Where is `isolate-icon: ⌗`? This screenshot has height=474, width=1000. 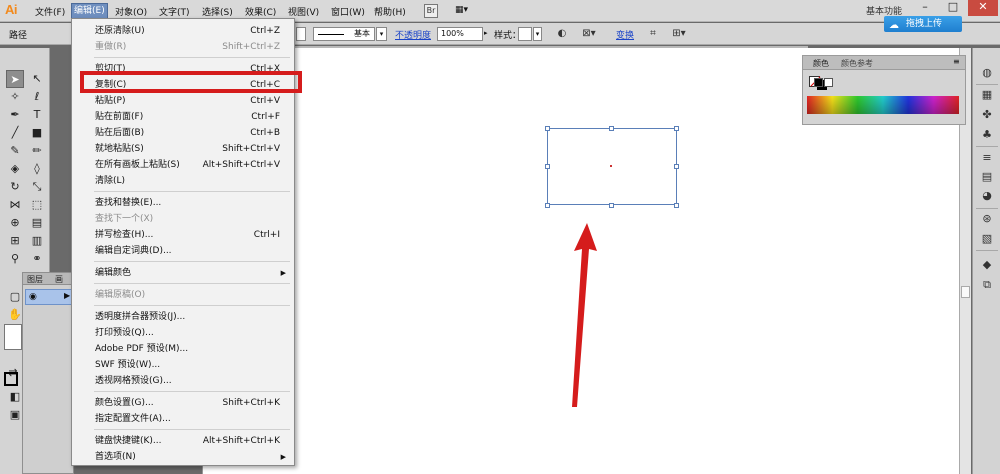 isolate-icon: ⌗ is located at coordinates (653, 34).